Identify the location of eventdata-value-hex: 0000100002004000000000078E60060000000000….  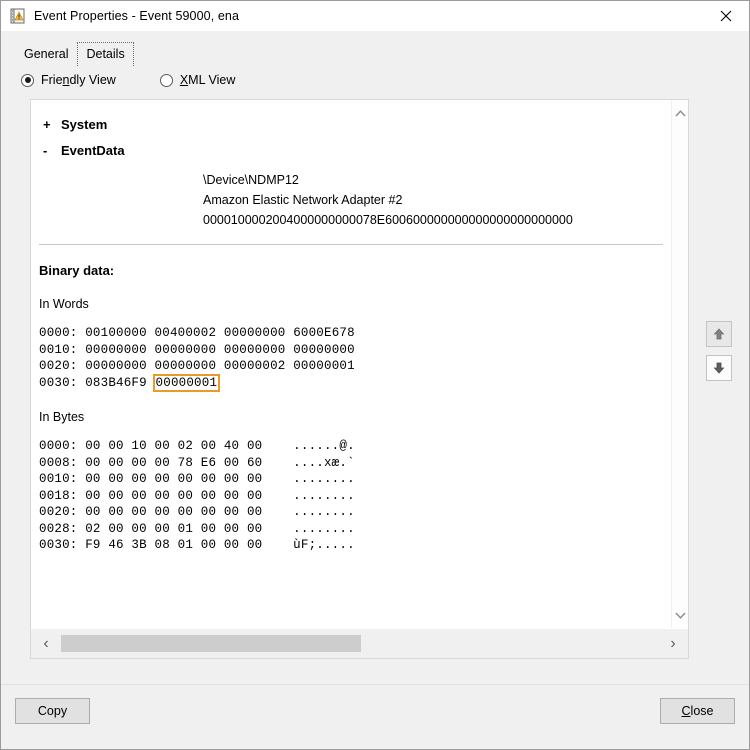
(388, 220).